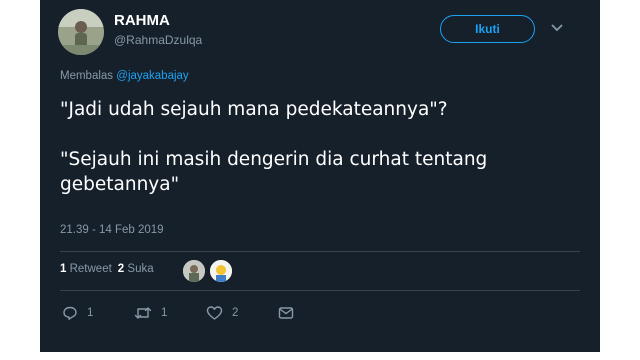  What do you see at coordinates (164, 313) in the screenshot?
I see `retweet-count: 1` at bounding box center [164, 313].